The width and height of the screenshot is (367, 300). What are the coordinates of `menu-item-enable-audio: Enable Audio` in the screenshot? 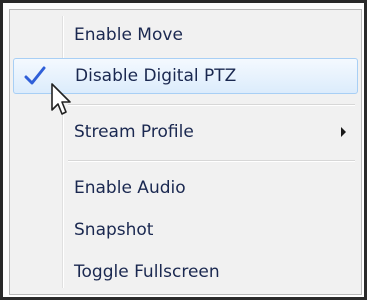 It's located at (185, 188).